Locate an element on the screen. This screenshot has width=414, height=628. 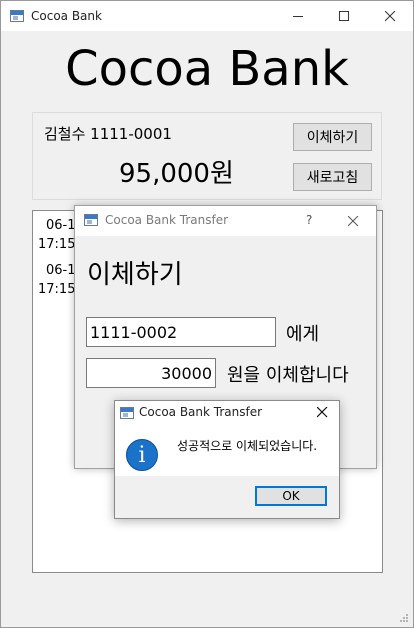
balance-label: 95,000원 is located at coordinates (176, 174).